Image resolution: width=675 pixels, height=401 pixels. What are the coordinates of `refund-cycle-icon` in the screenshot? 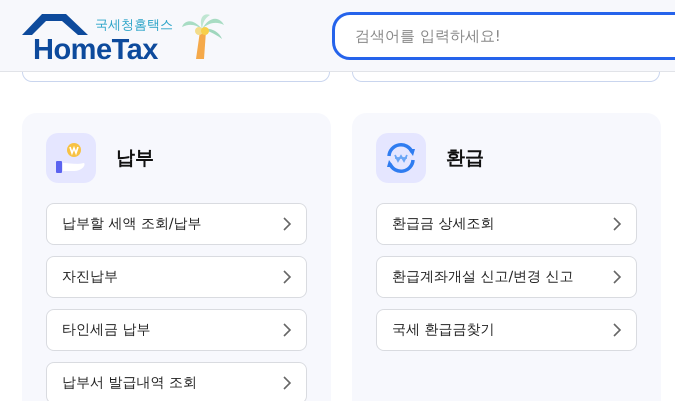 It's located at (401, 158).